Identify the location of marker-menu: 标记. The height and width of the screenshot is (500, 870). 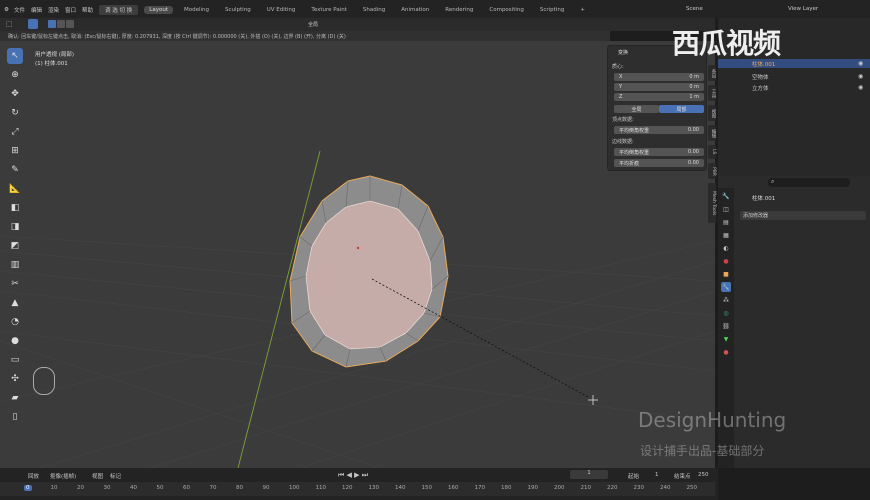
(115, 476).